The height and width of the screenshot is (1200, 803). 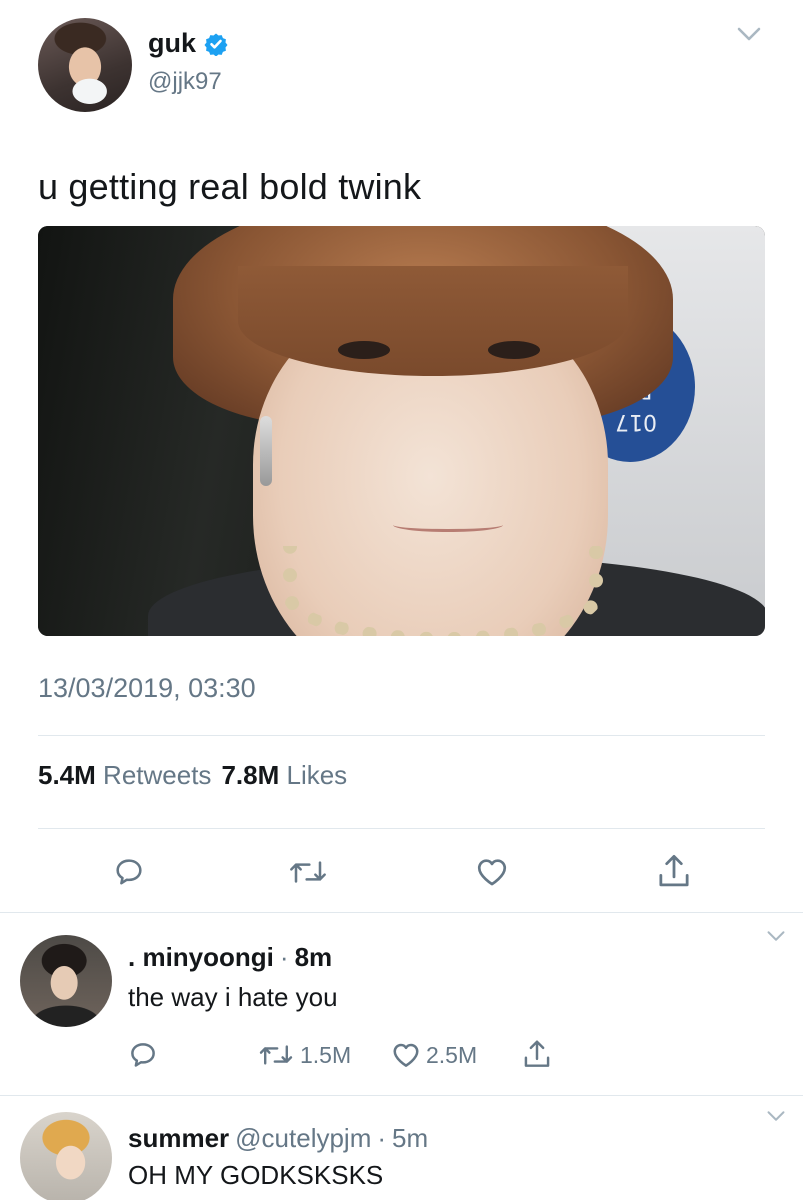 I want to click on reply-text: OH MY GODKSKSKS, so click(x=256, y=1175).